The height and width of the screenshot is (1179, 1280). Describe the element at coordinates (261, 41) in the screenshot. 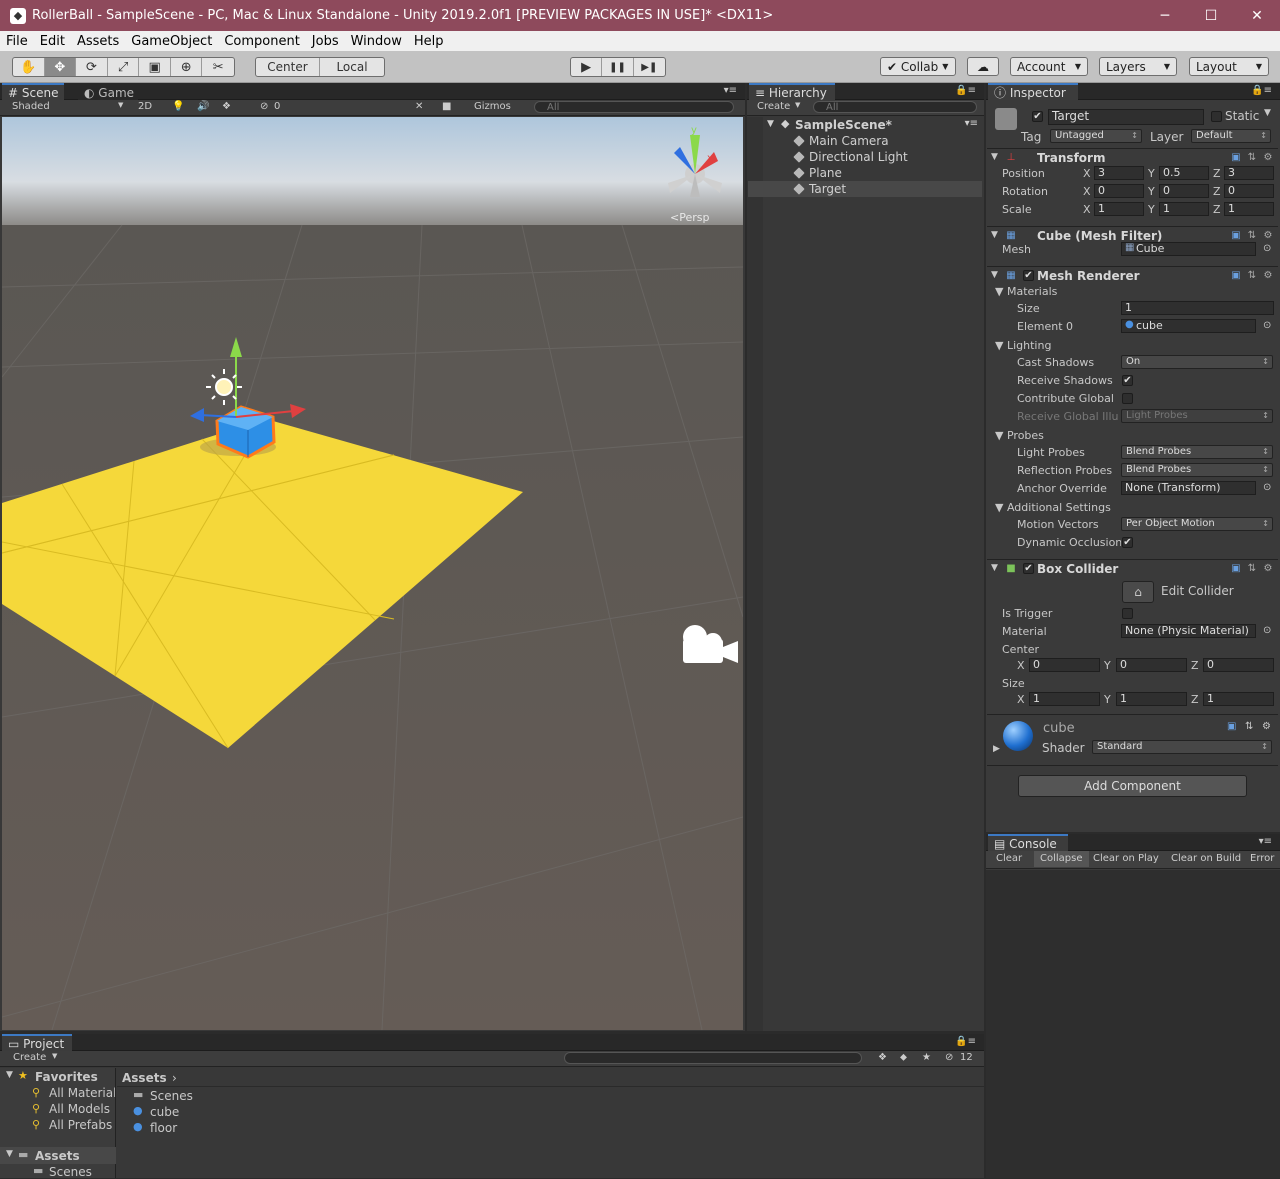

I see `menu-component: Component` at that location.